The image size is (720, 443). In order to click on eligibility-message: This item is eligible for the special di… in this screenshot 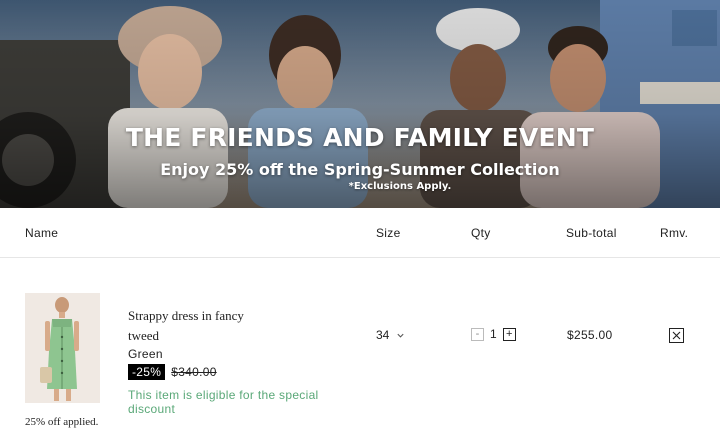, I will do `click(223, 402)`.